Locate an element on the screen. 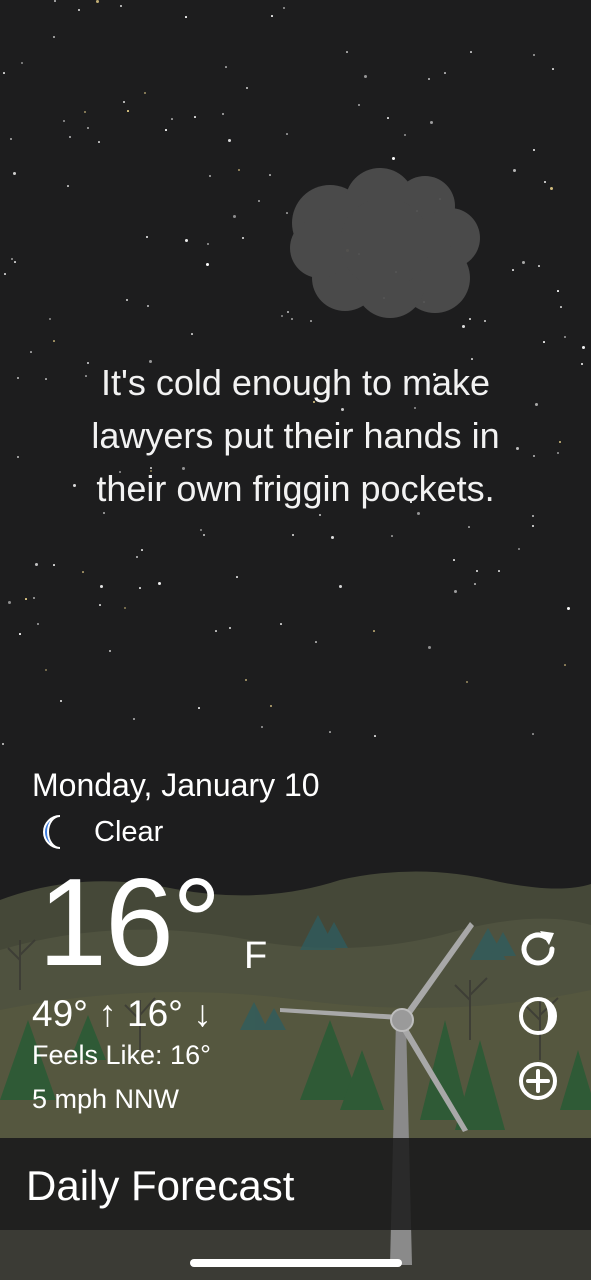  quote-line: their own friggin pockets. is located at coordinates (295, 488).